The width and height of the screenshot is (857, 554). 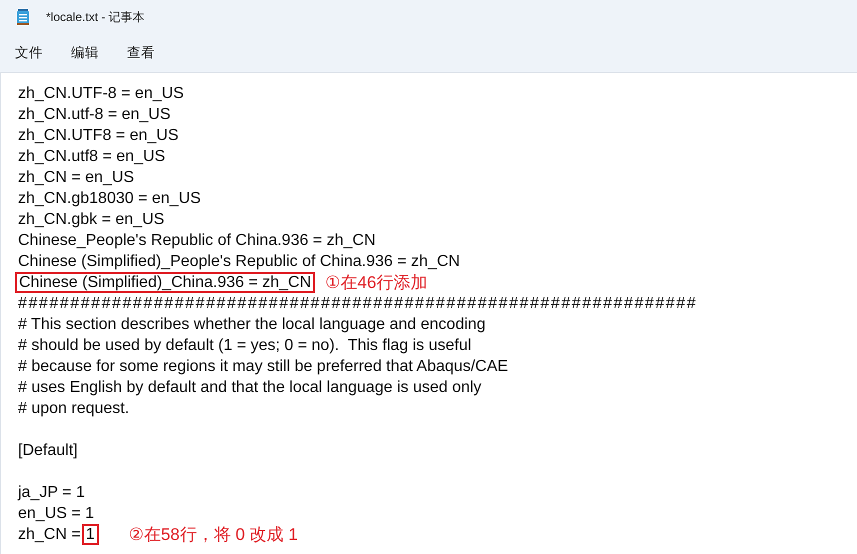 What do you see at coordinates (51, 493) in the screenshot?
I see `text-line: ja_JP = 1` at bounding box center [51, 493].